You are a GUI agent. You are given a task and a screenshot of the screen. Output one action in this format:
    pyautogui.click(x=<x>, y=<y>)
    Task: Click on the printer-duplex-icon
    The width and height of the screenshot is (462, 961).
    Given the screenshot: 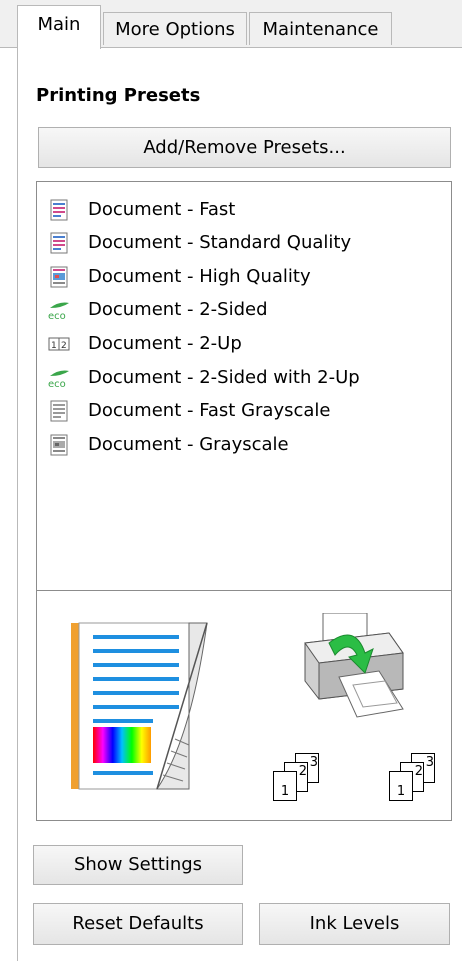 What is the action you would take?
    pyautogui.click(x=354, y=665)
    